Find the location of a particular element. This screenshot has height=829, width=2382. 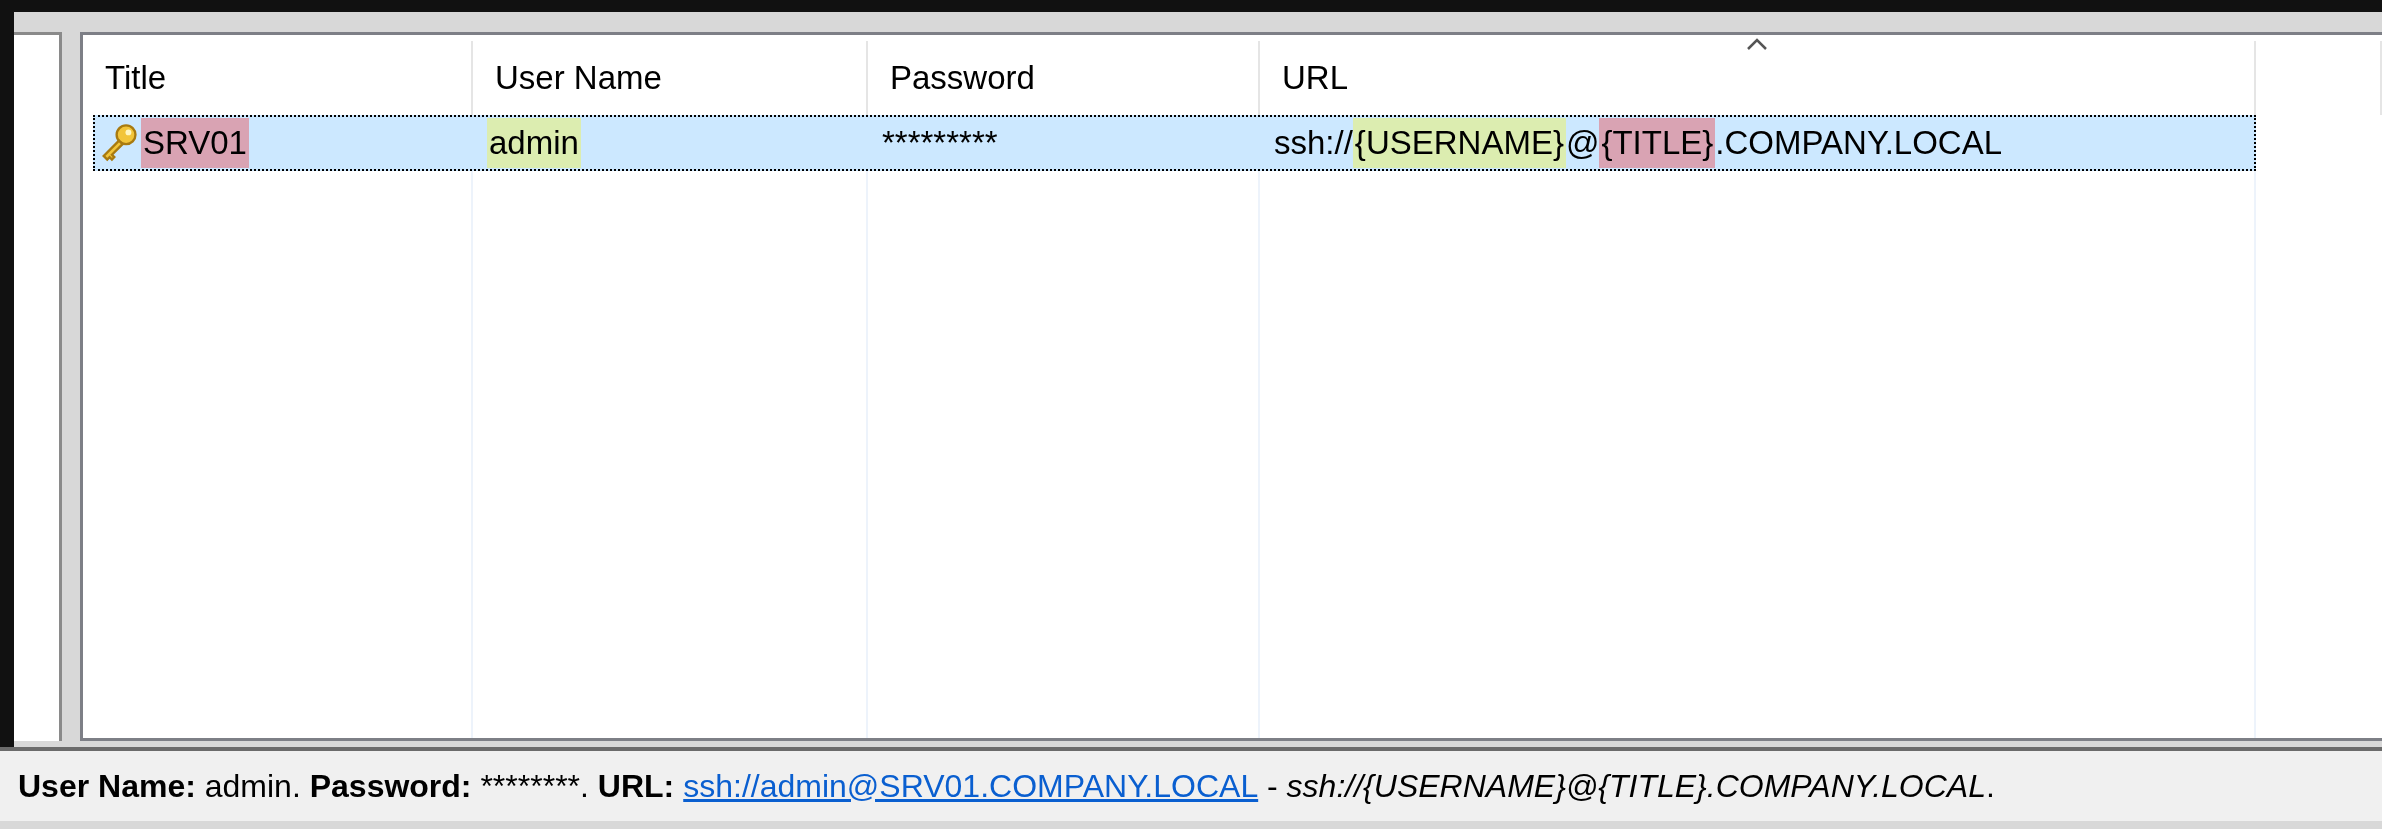

table-cell: ssh://{USERNAME}@{TITLE}.COMPANY.LOCAL is located at coordinates (1760, 143).